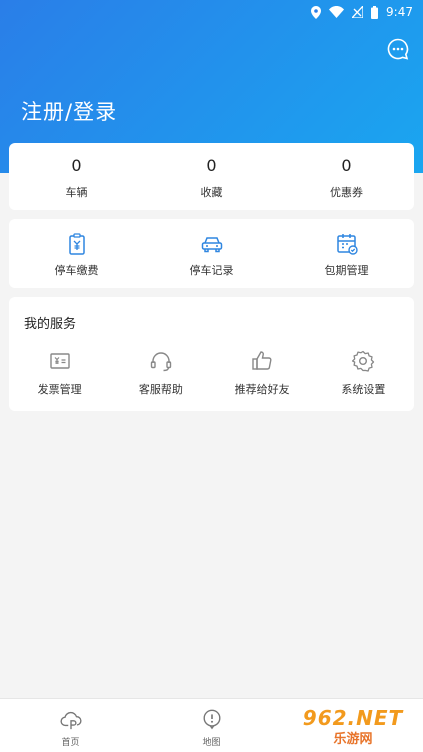  I want to click on system-settings-button: 系统设置, so click(363, 373).